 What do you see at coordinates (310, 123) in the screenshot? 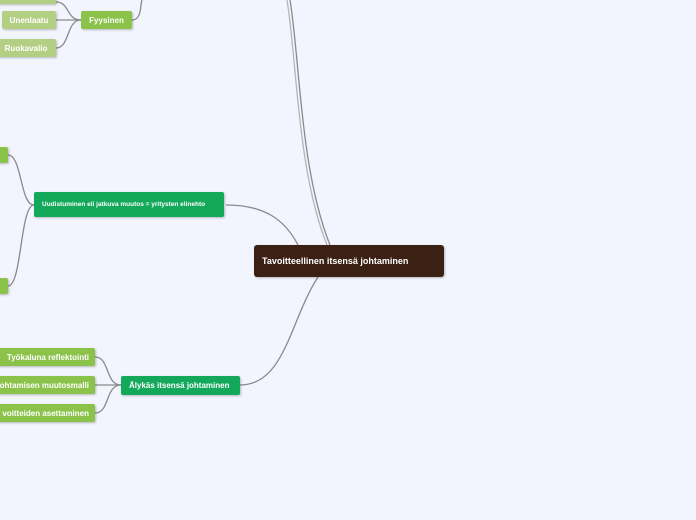
I see `connector-central-top` at bounding box center [310, 123].